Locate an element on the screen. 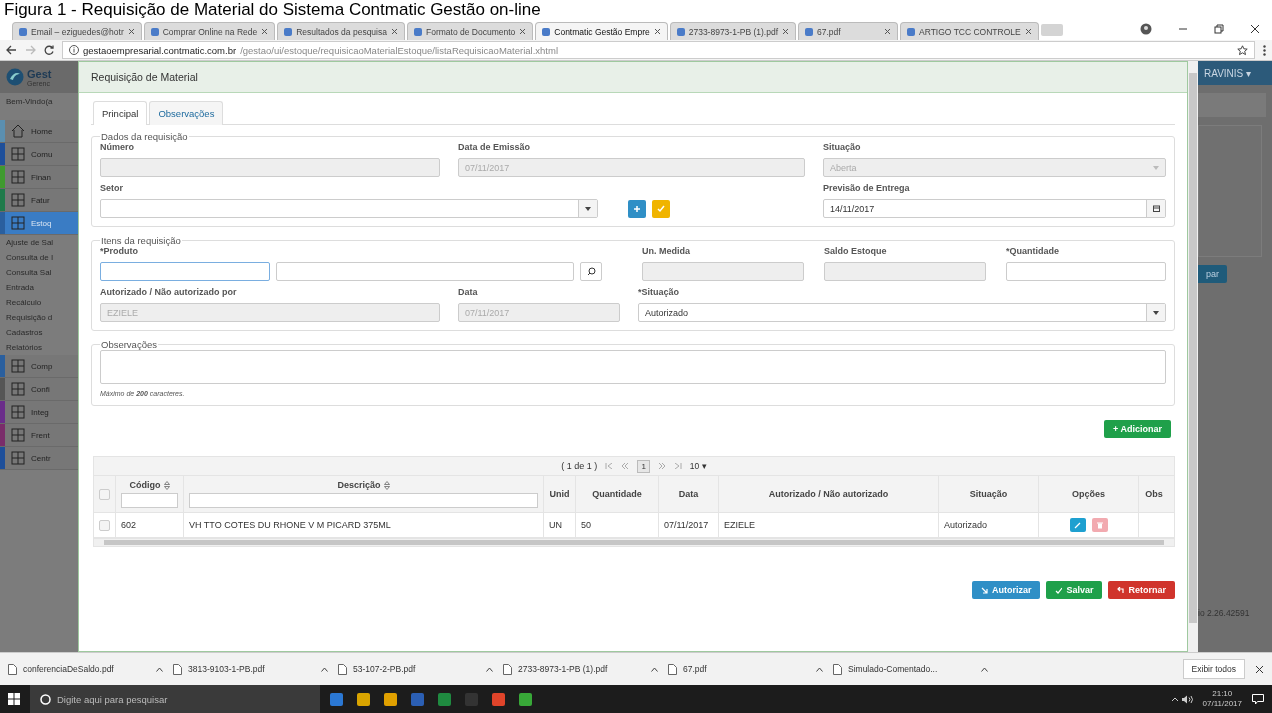 This screenshot has width=1272, height=713. reload-icon is located at coordinates (49, 50).